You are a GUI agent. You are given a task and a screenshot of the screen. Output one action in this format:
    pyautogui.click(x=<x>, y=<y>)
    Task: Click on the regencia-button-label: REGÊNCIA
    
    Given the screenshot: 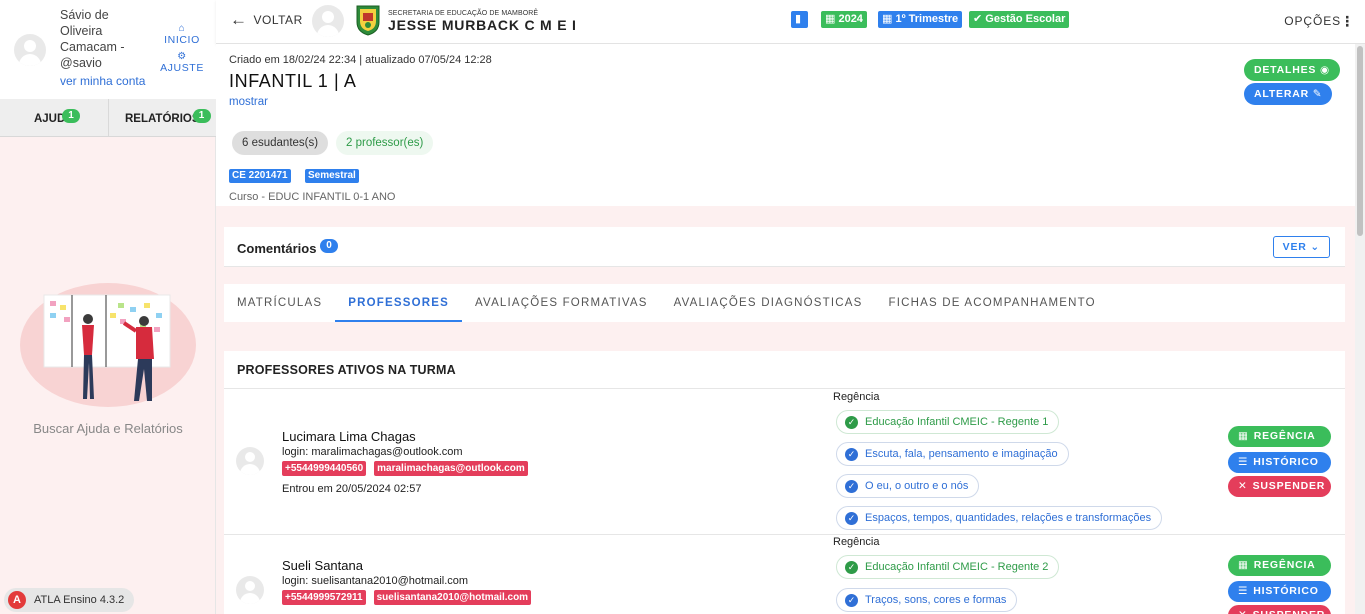 What is the action you would take?
    pyautogui.click(x=1284, y=436)
    